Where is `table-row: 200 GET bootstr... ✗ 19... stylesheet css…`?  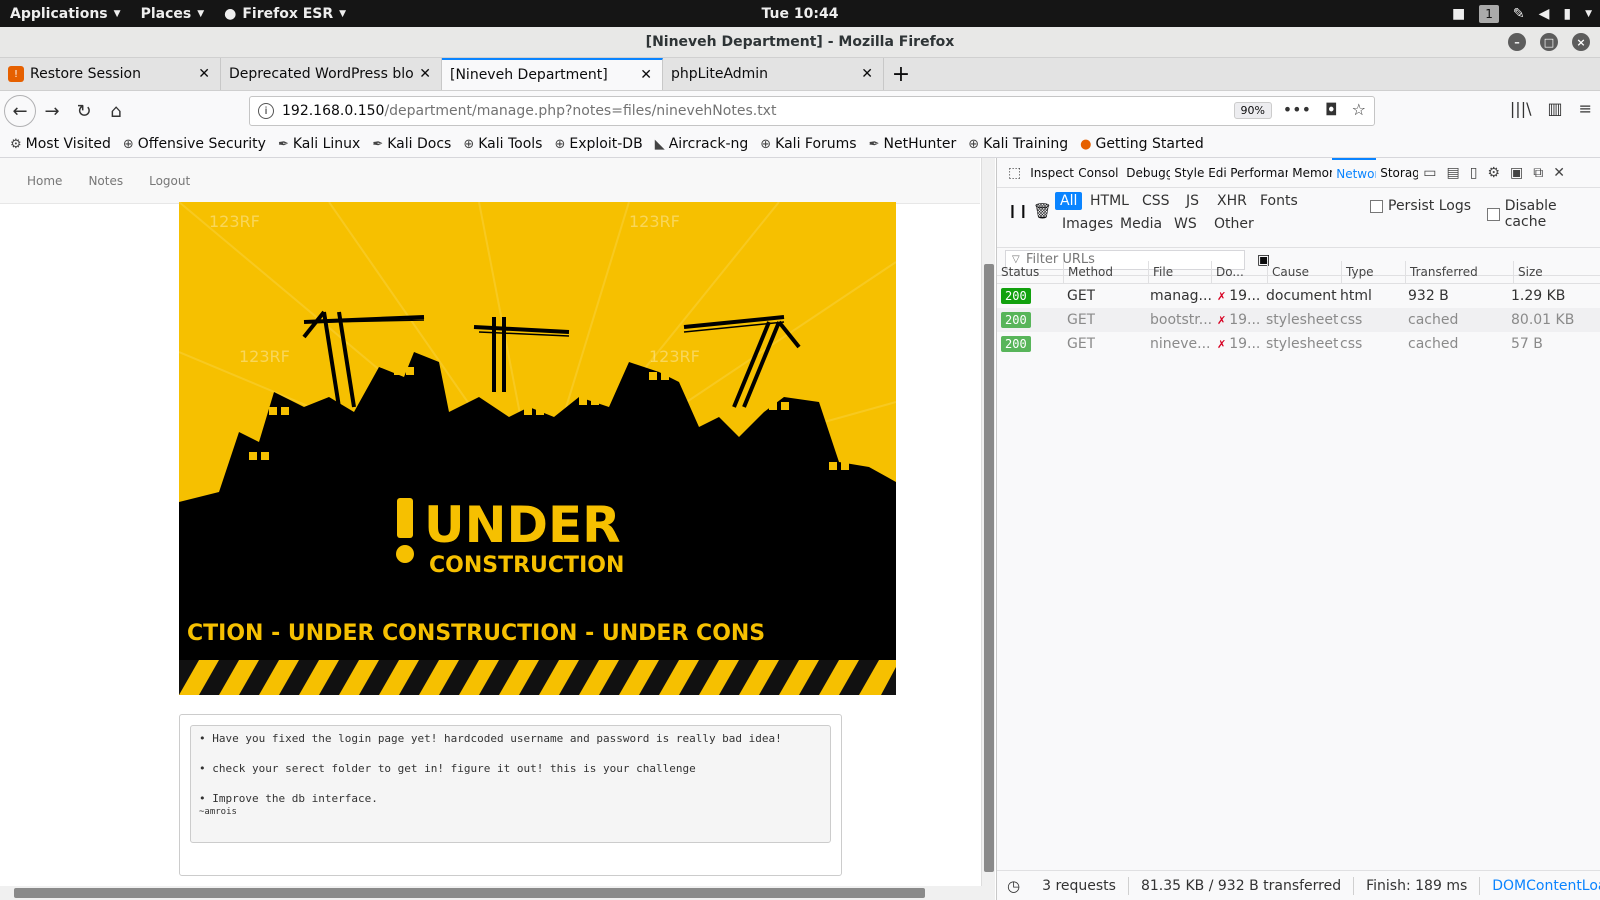
table-row: 200 GET bootstr... ✗ 19... stylesheet css… is located at coordinates (1298, 320).